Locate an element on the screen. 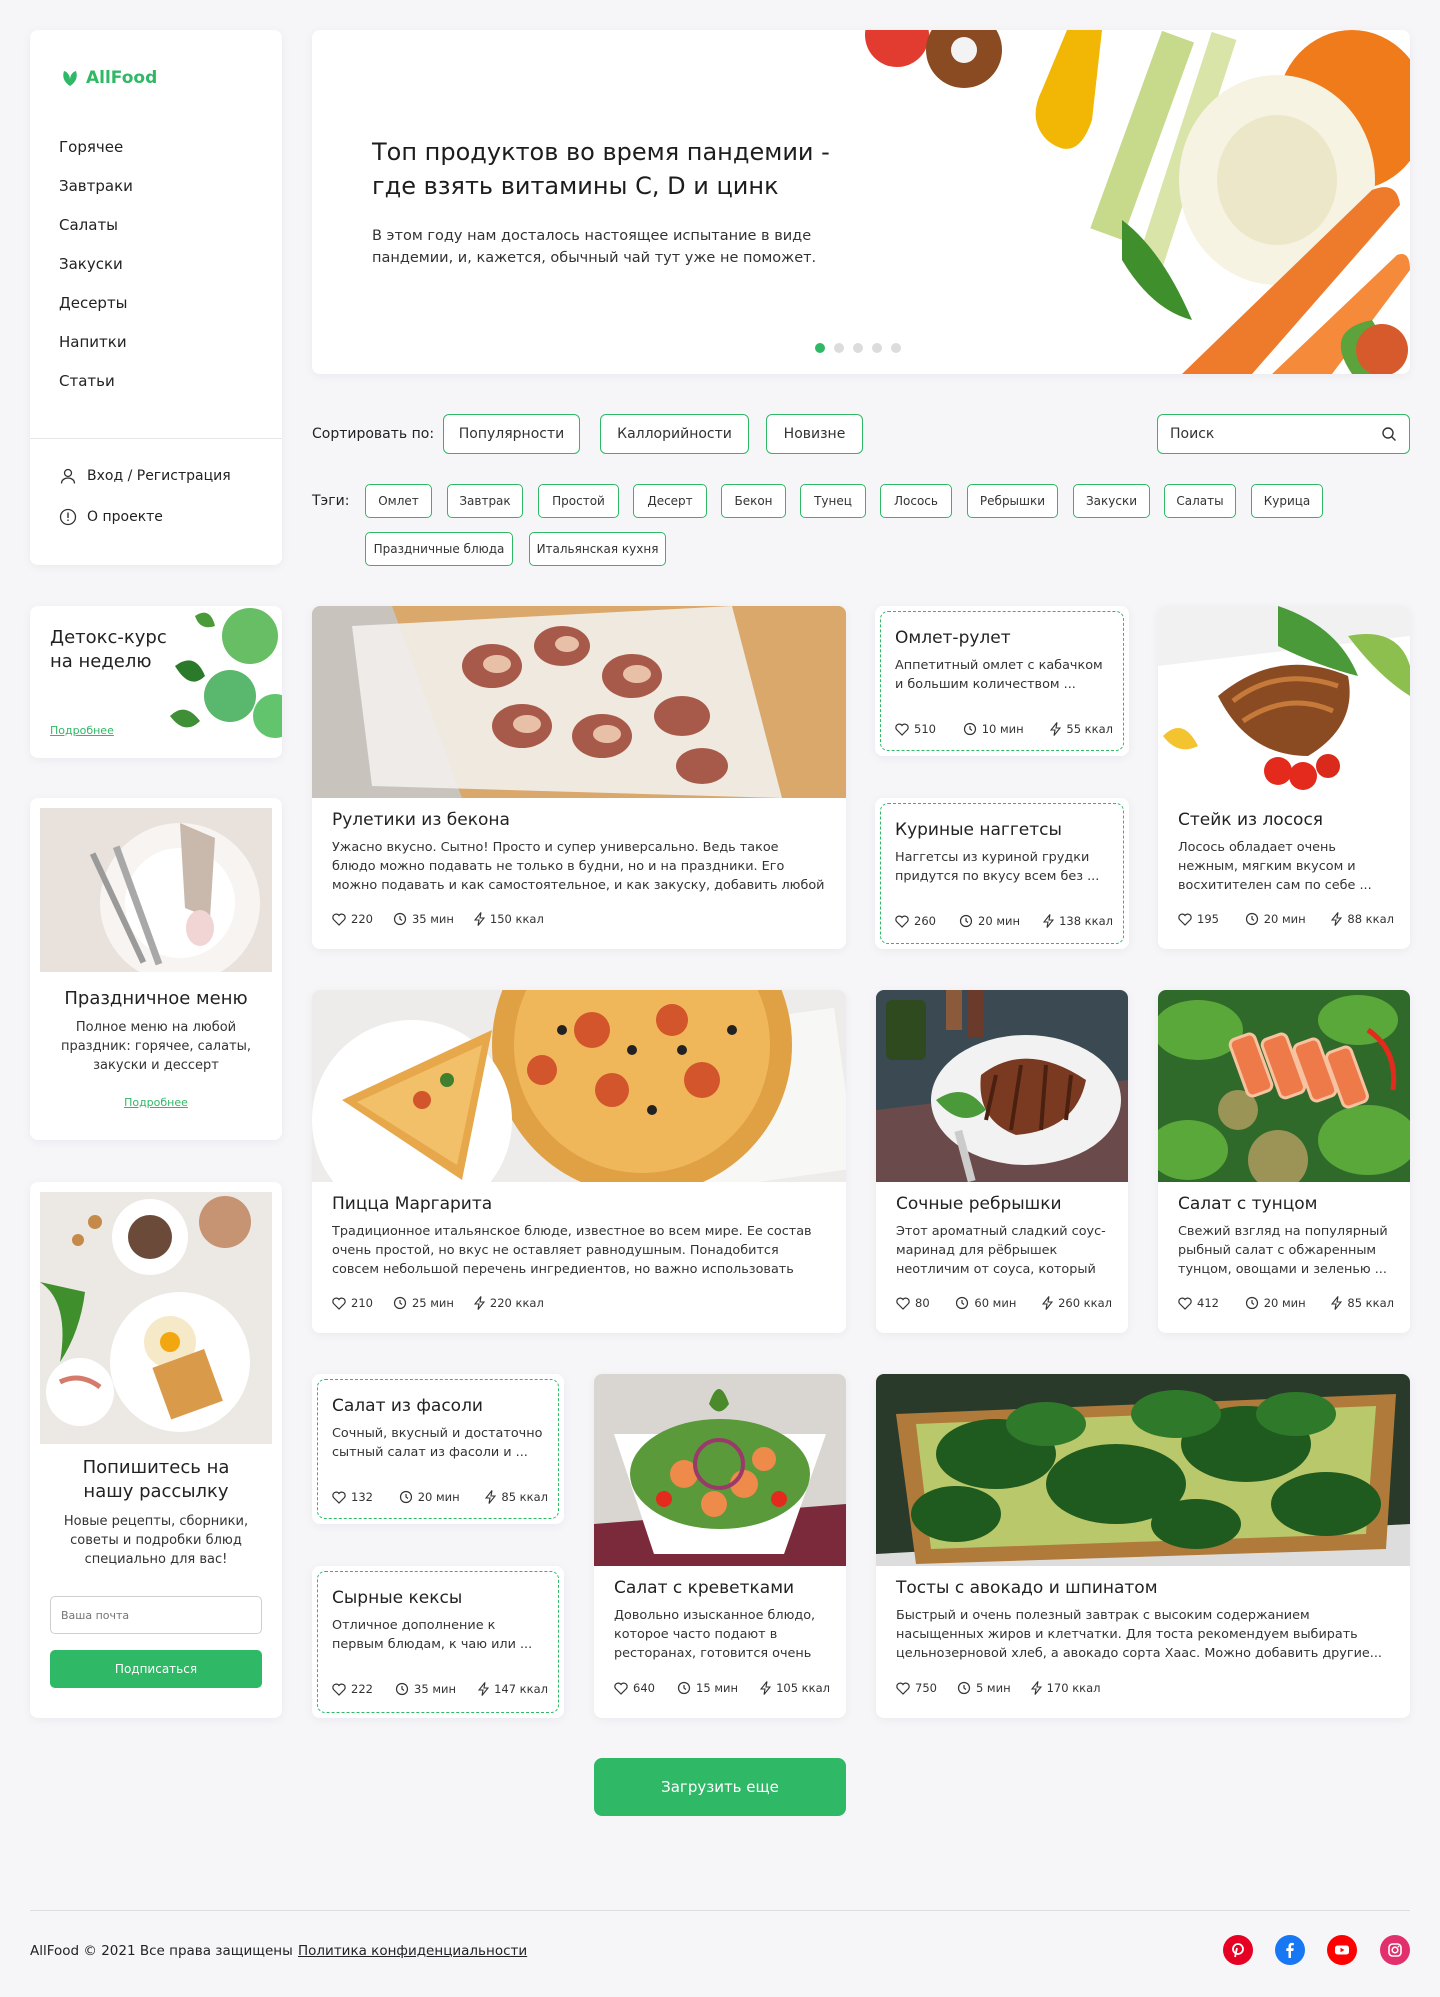  sort-popularity-button: Популярности is located at coordinates (511, 434).